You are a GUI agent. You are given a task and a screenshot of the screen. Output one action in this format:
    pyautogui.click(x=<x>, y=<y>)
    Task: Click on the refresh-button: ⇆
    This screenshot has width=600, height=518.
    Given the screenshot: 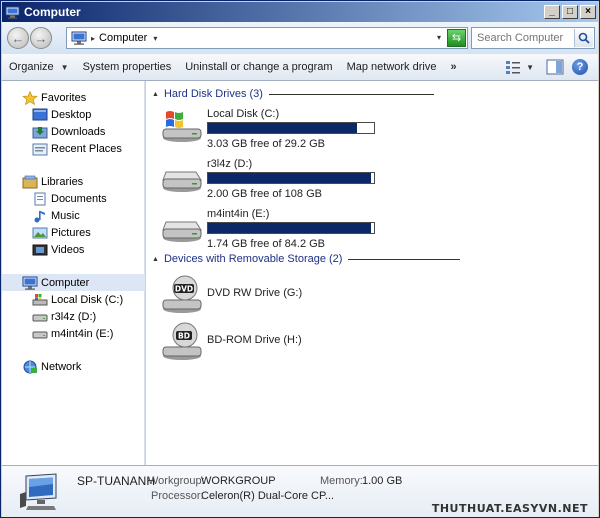 What is the action you would take?
    pyautogui.click(x=456, y=38)
    